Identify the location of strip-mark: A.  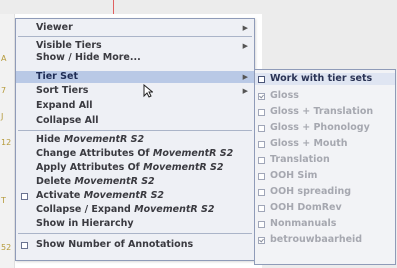
(4, 58).